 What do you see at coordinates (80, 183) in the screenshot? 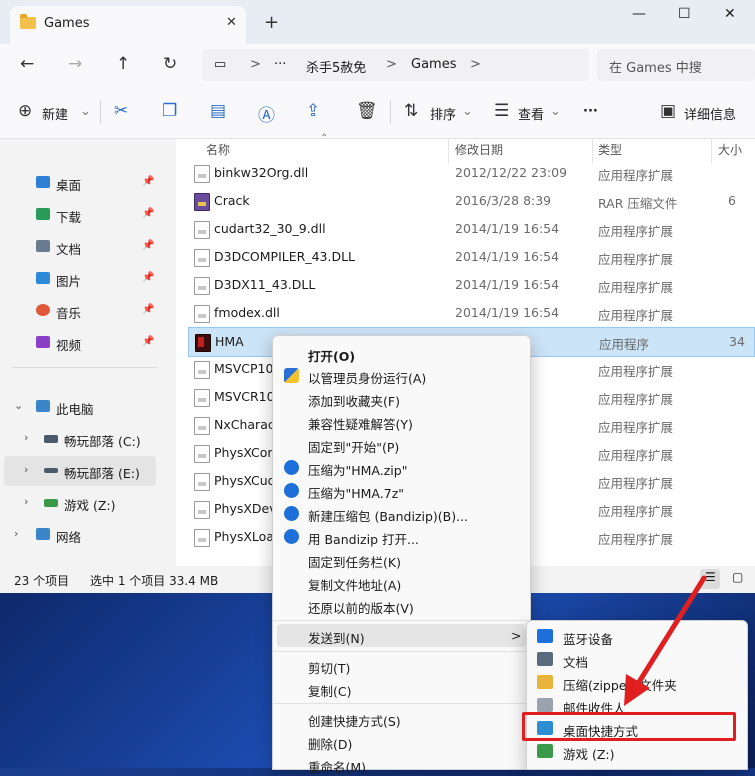
I see `sidebar-item-desktop: 桌面 📌` at bounding box center [80, 183].